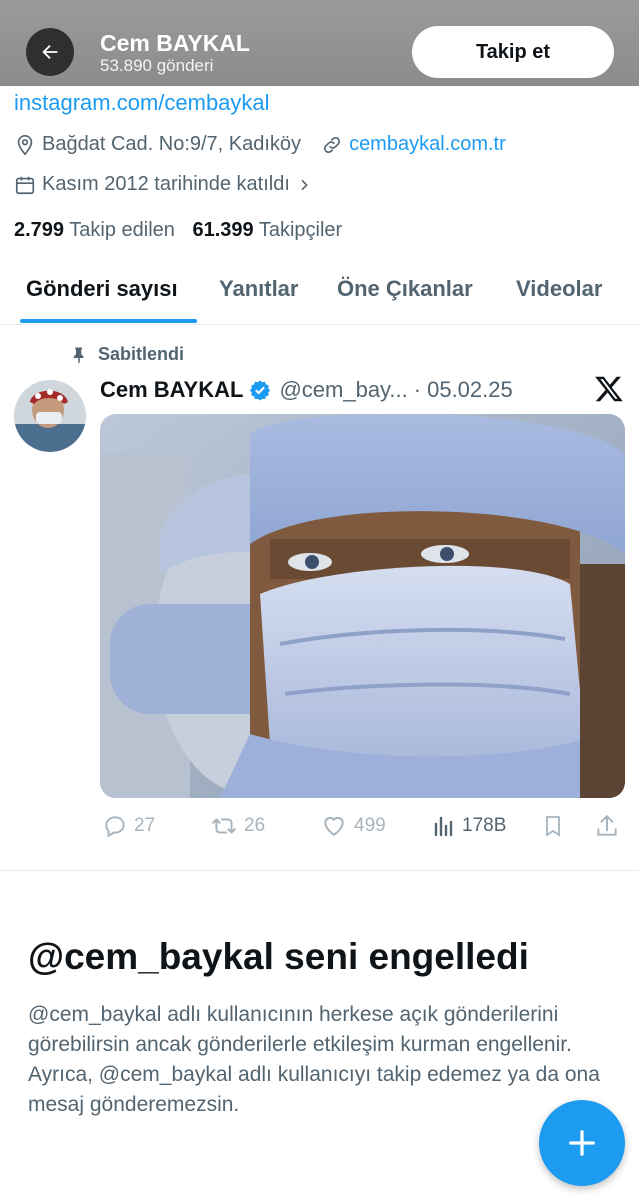  What do you see at coordinates (237, 826) in the screenshot?
I see `retweet-action: 26` at bounding box center [237, 826].